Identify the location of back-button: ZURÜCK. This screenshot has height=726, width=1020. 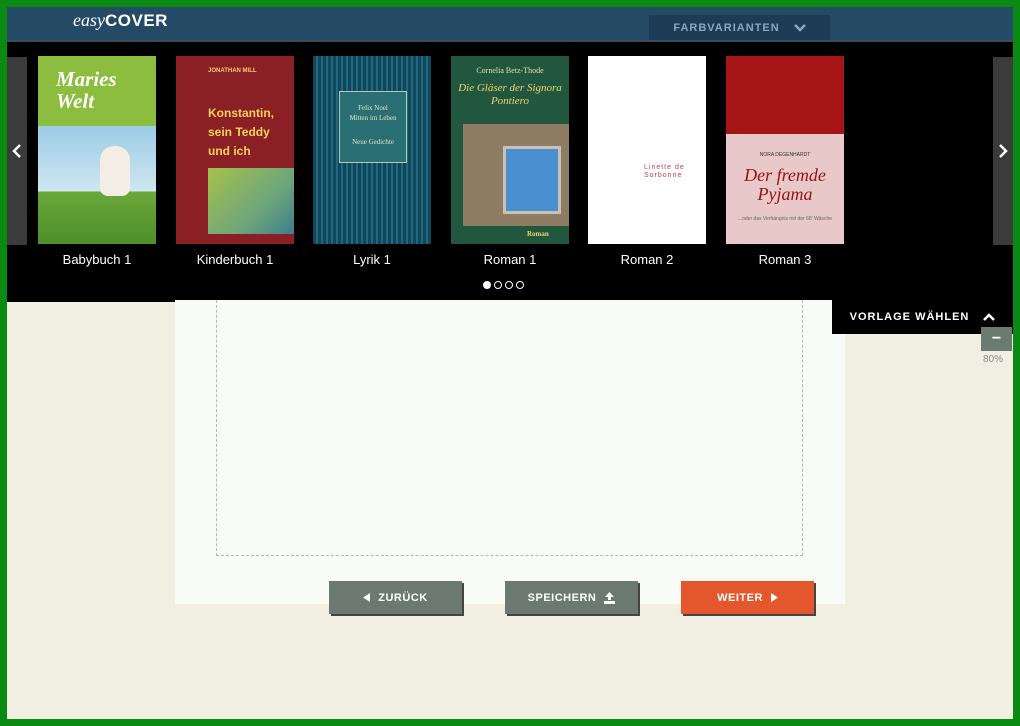
(395, 597).